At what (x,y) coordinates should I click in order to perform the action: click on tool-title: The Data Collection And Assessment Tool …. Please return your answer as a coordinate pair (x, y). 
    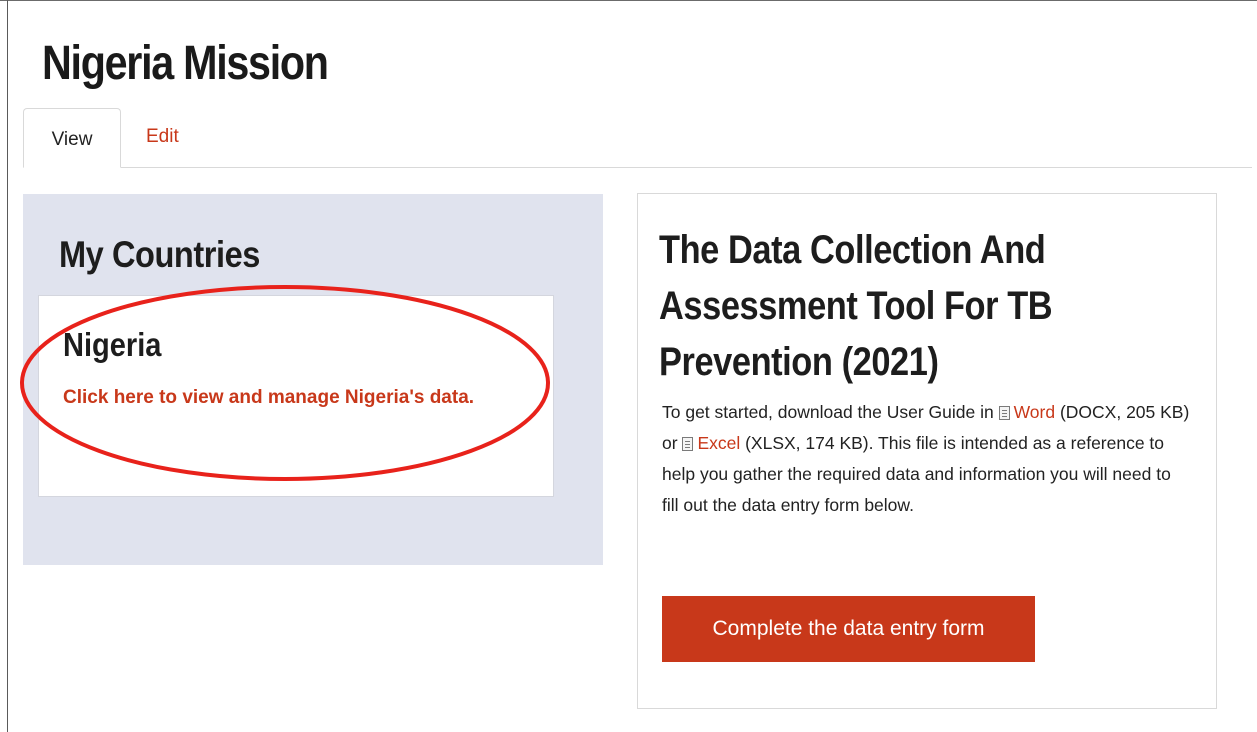
    Looking at the image, I should click on (856, 306).